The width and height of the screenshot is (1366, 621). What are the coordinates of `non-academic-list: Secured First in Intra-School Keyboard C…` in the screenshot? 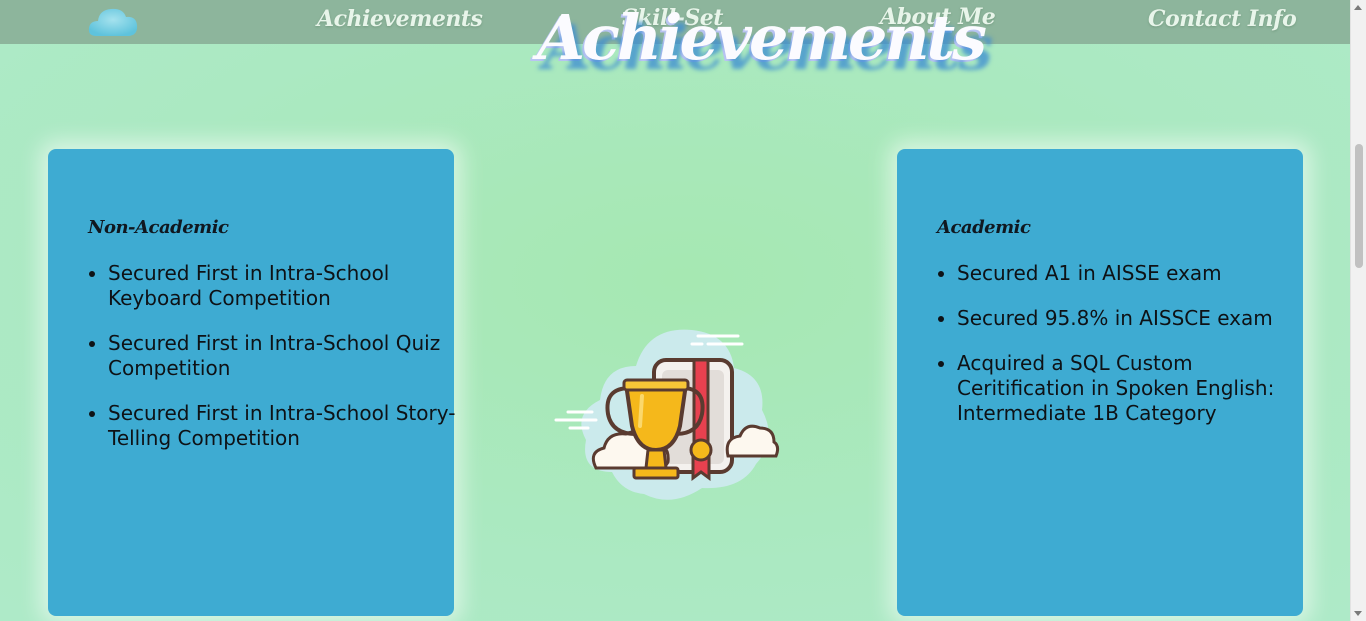 It's located at (273, 366).